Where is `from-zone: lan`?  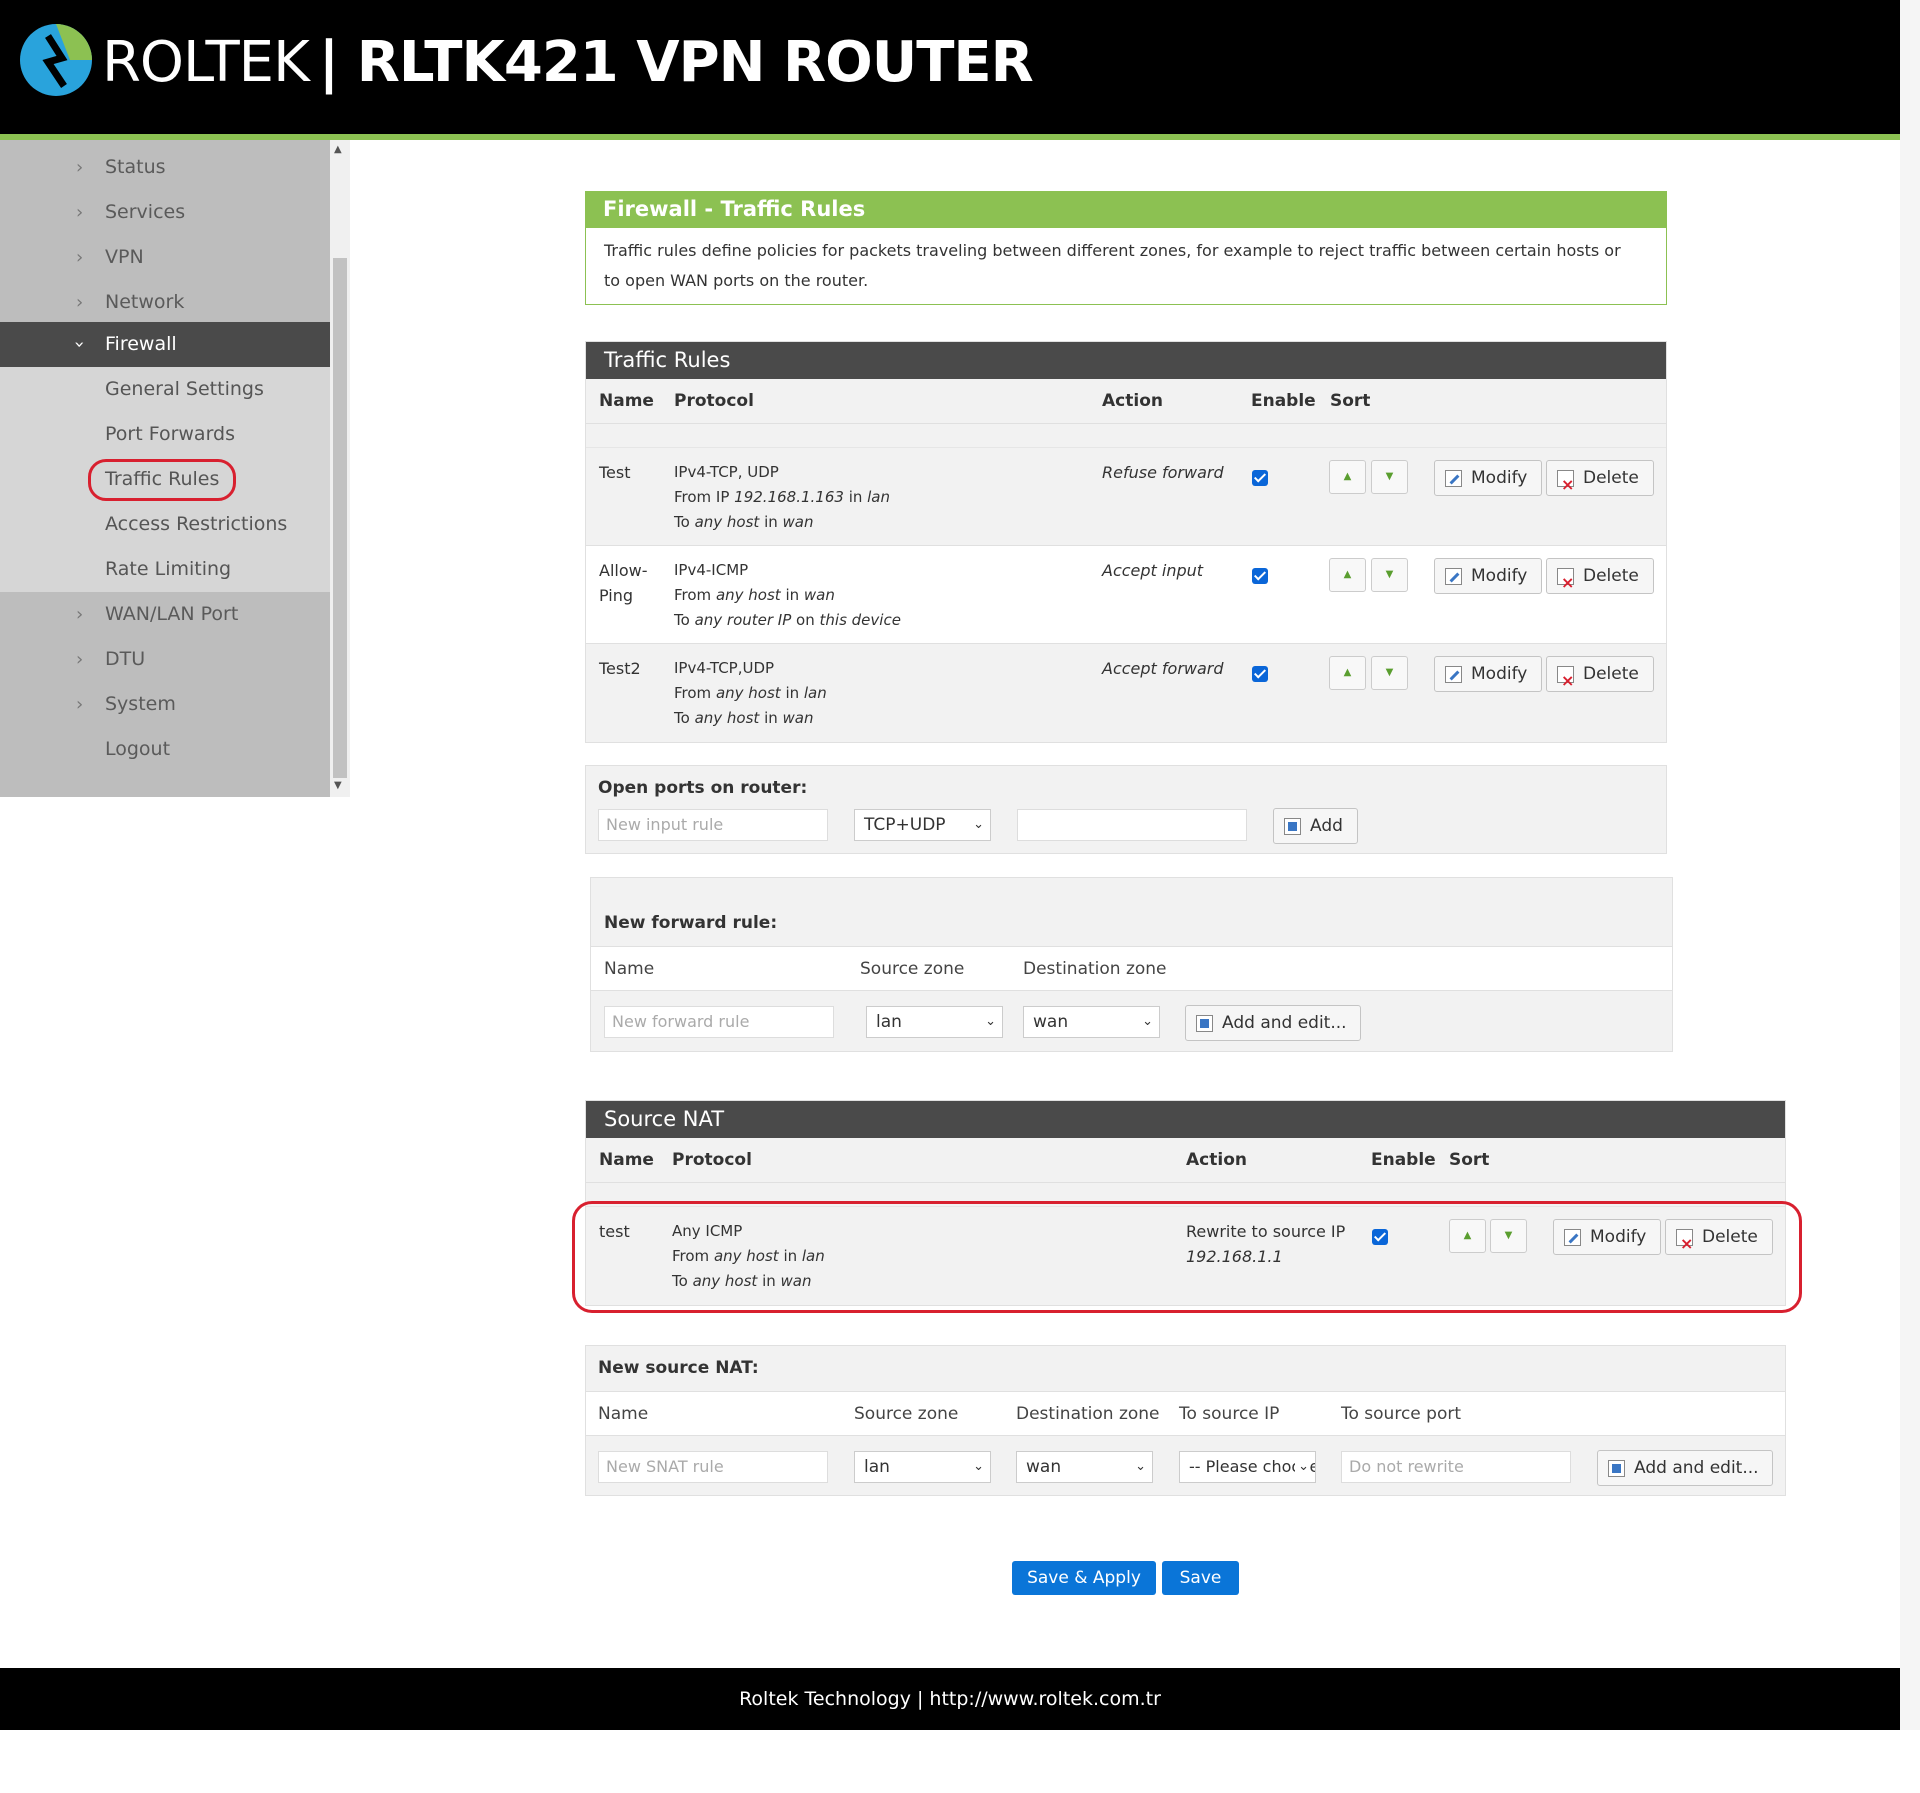 from-zone: lan is located at coordinates (879, 497).